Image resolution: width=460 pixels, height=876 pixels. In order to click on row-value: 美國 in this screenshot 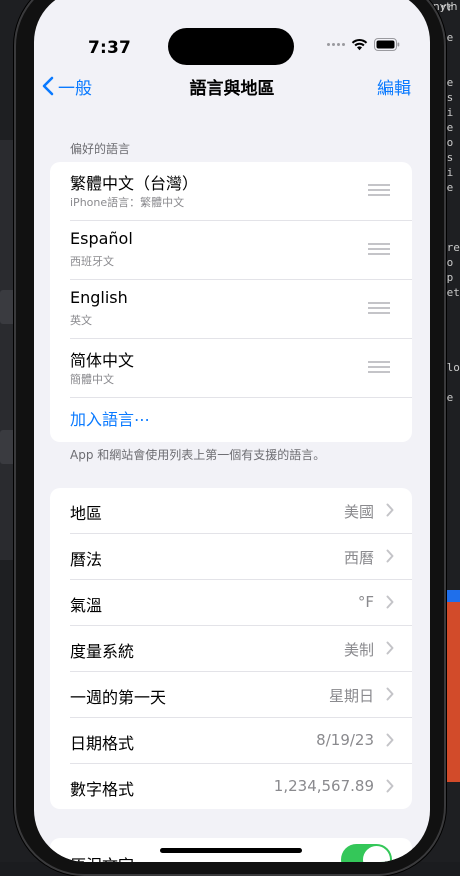, I will do `click(358, 512)`.